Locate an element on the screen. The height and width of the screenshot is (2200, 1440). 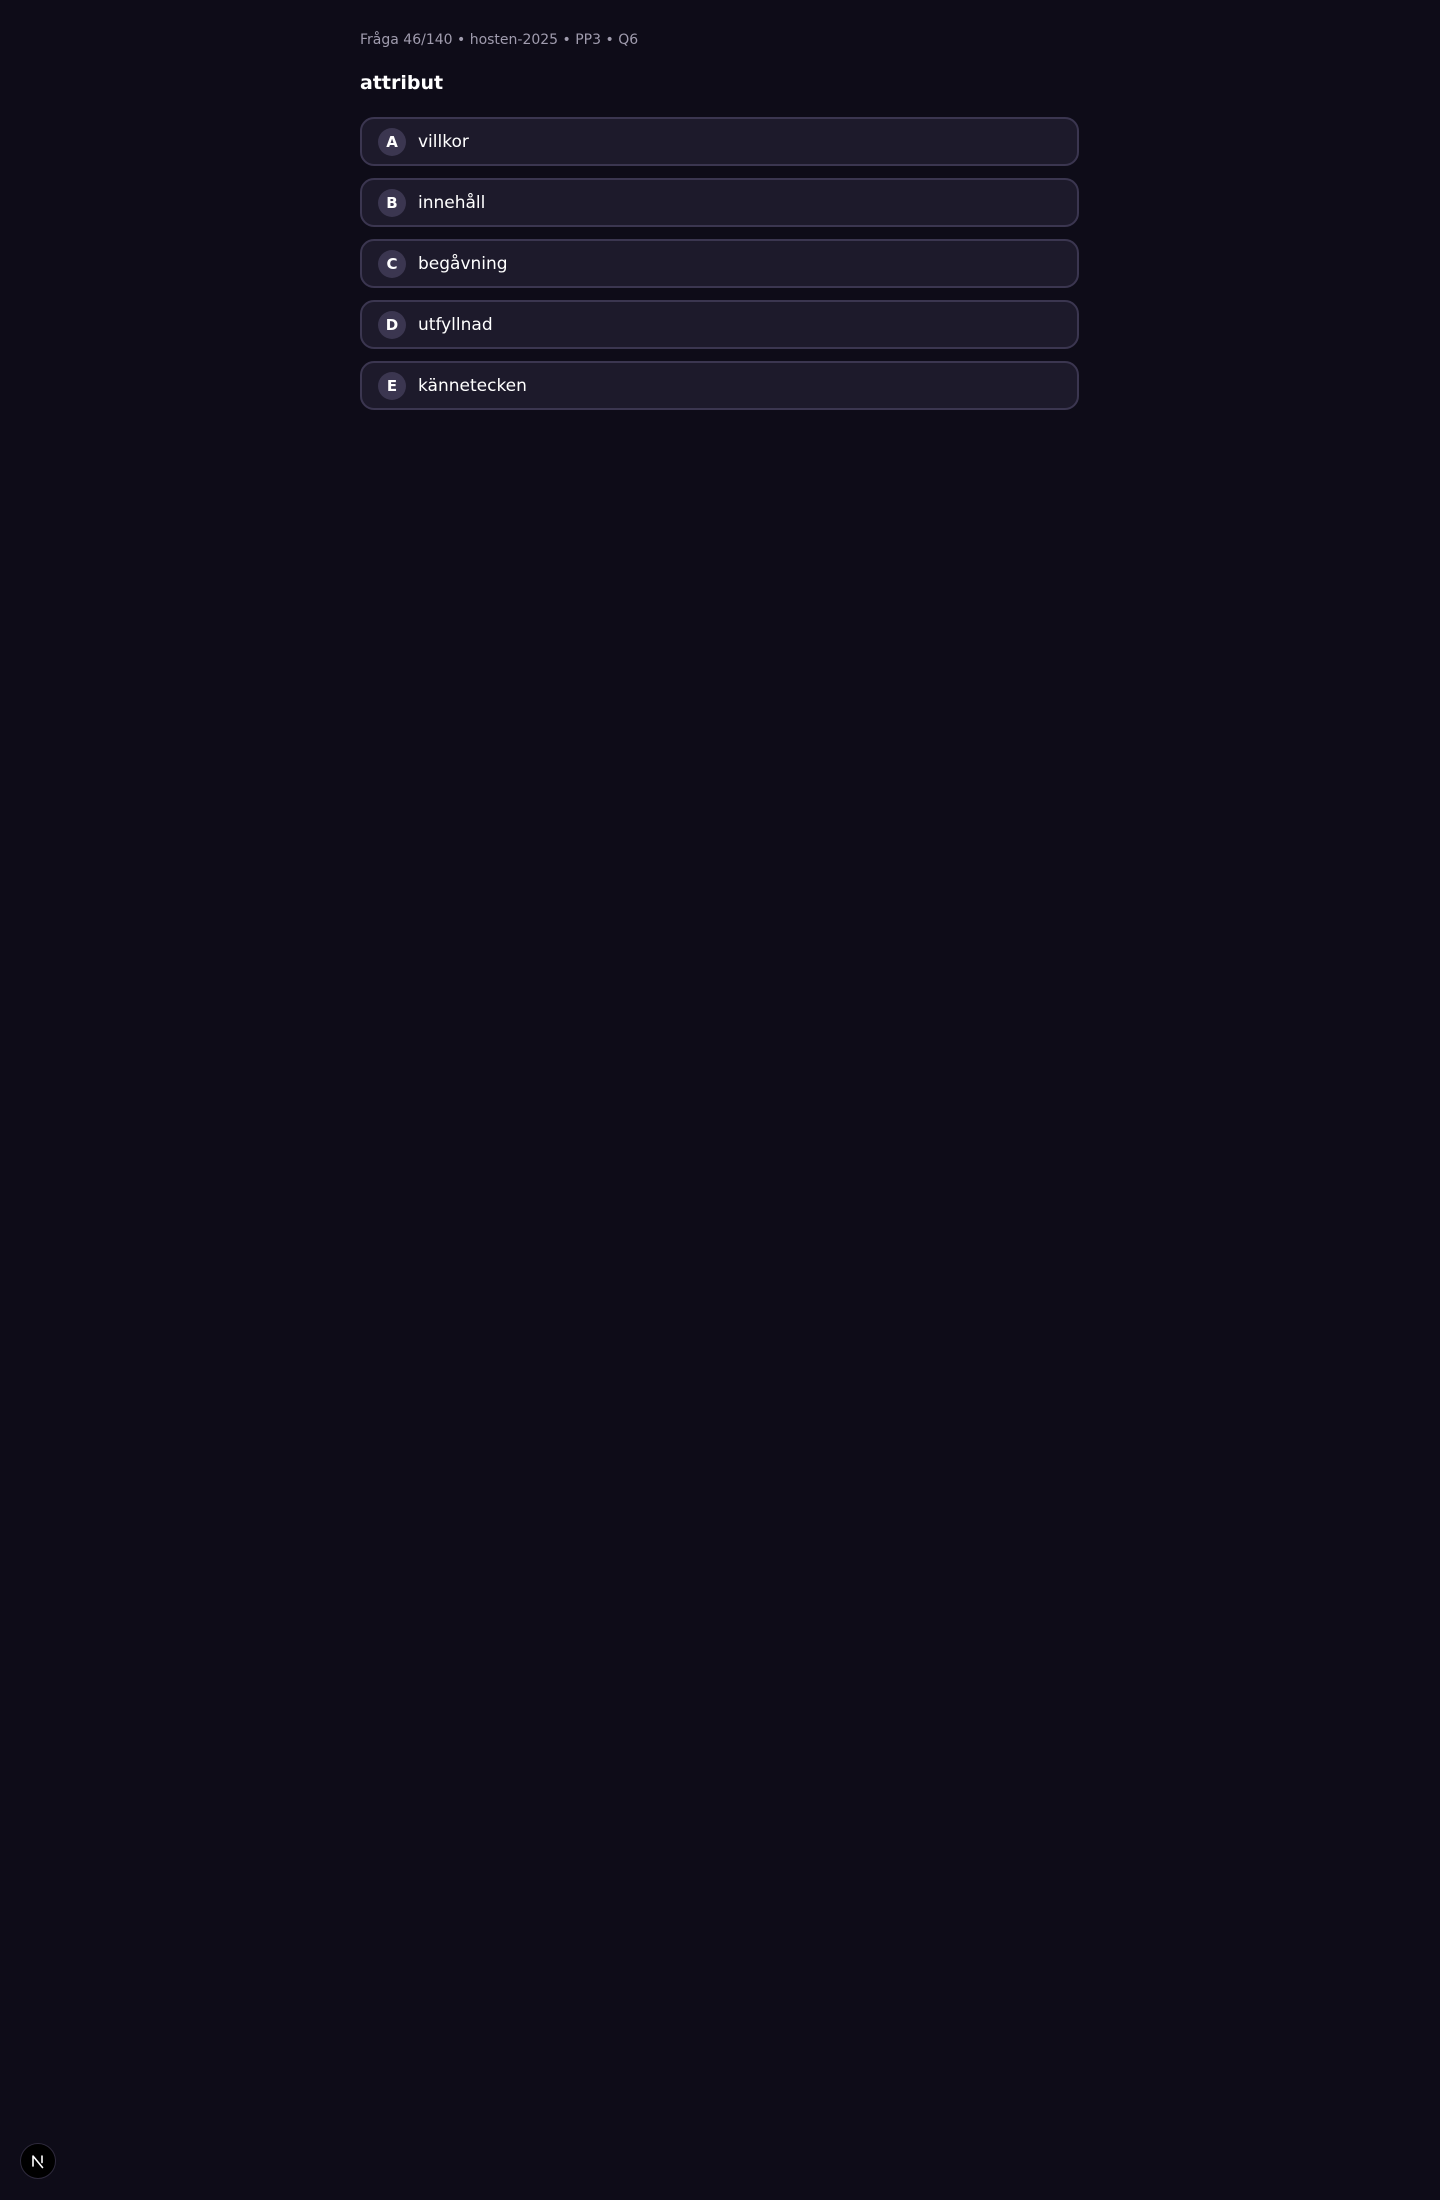
option-text: innehåll is located at coordinates (452, 202).